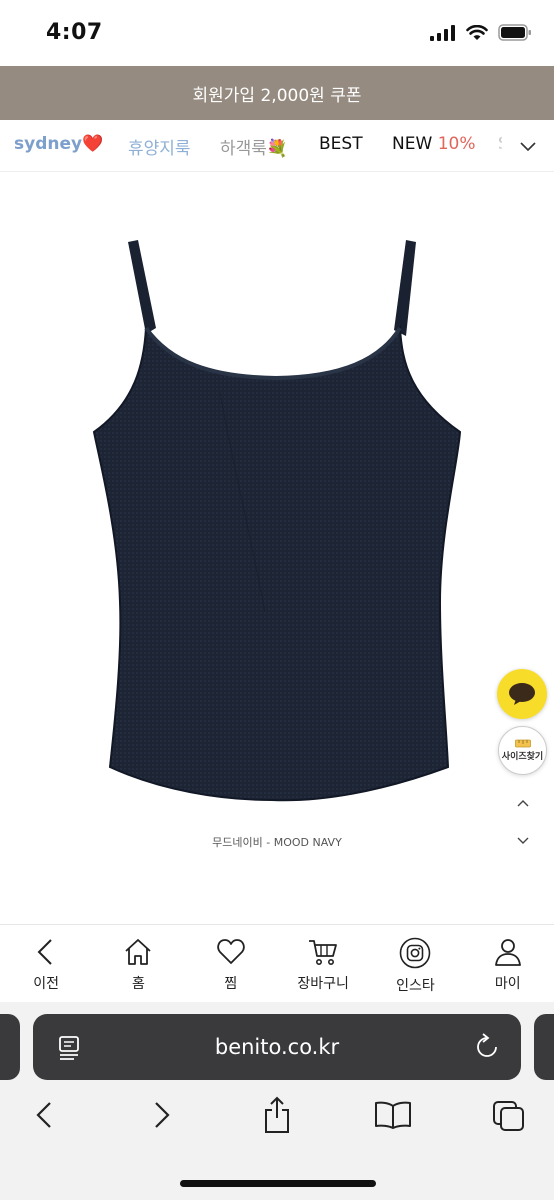 This screenshot has height=1200, width=554. I want to click on signal-icon, so click(442, 32).